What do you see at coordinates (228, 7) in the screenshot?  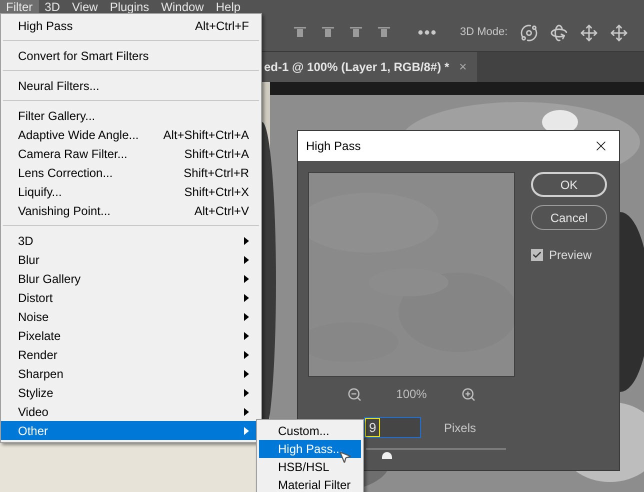 I see `menu-bar-item: Help` at bounding box center [228, 7].